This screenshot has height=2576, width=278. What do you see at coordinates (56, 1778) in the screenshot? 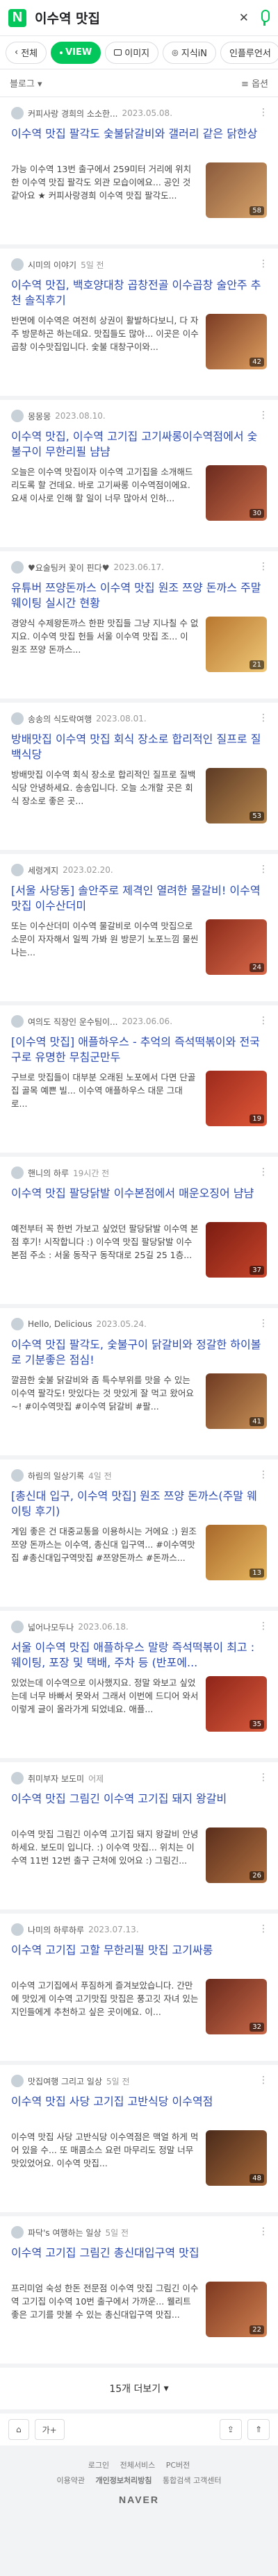
I see `author-name: 취미부자 보도미` at bounding box center [56, 1778].